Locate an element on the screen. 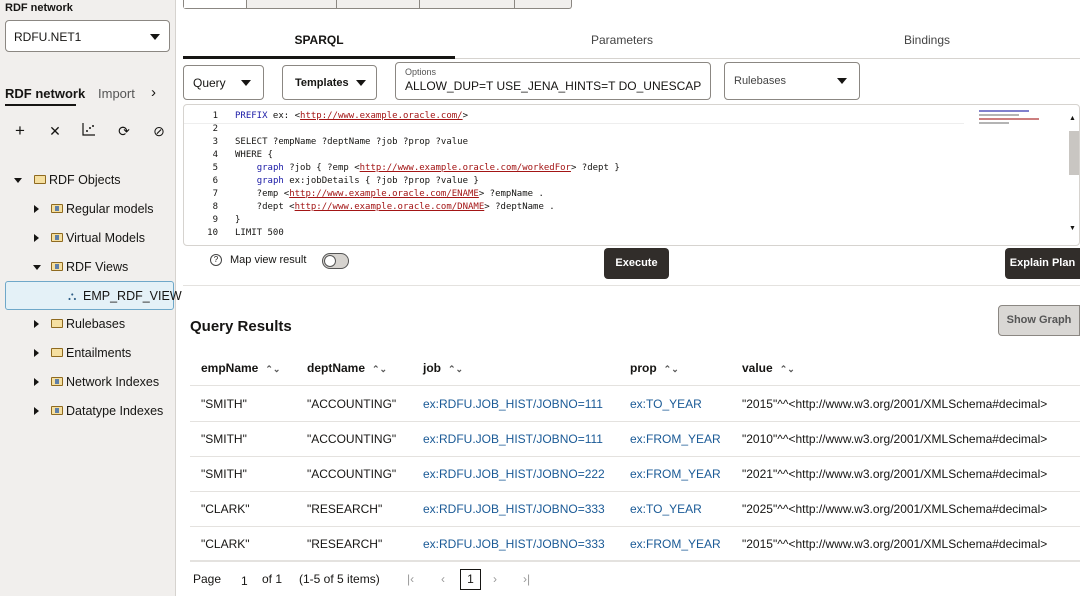  tree-item-network-indexes: Network Indexes is located at coordinates (88, 382).